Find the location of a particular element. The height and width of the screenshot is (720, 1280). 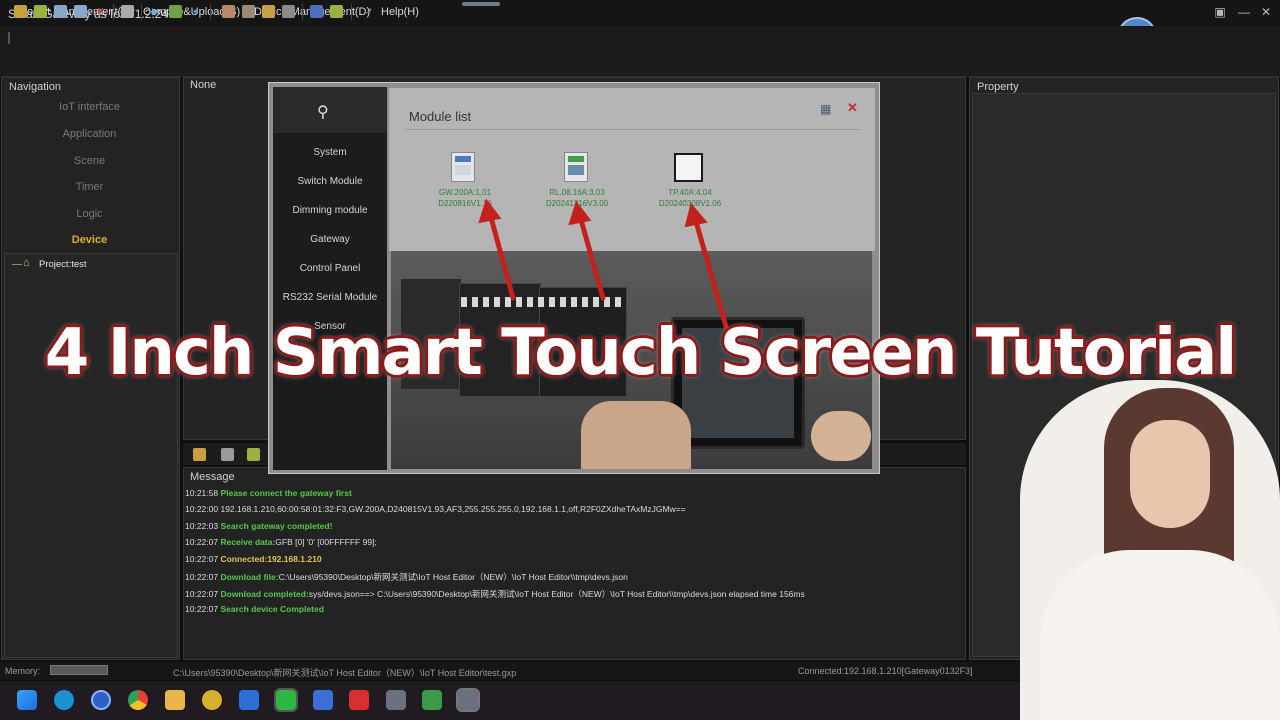

presenter-face is located at coordinates (1170, 474).